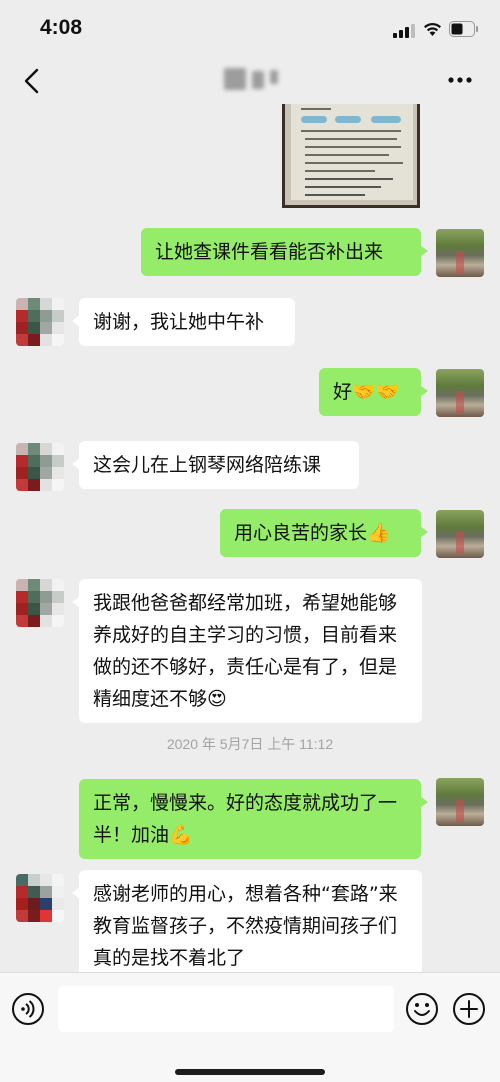  Describe the element at coordinates (422, 1009) in the screenshot. I see `emoji-icon` at that location.